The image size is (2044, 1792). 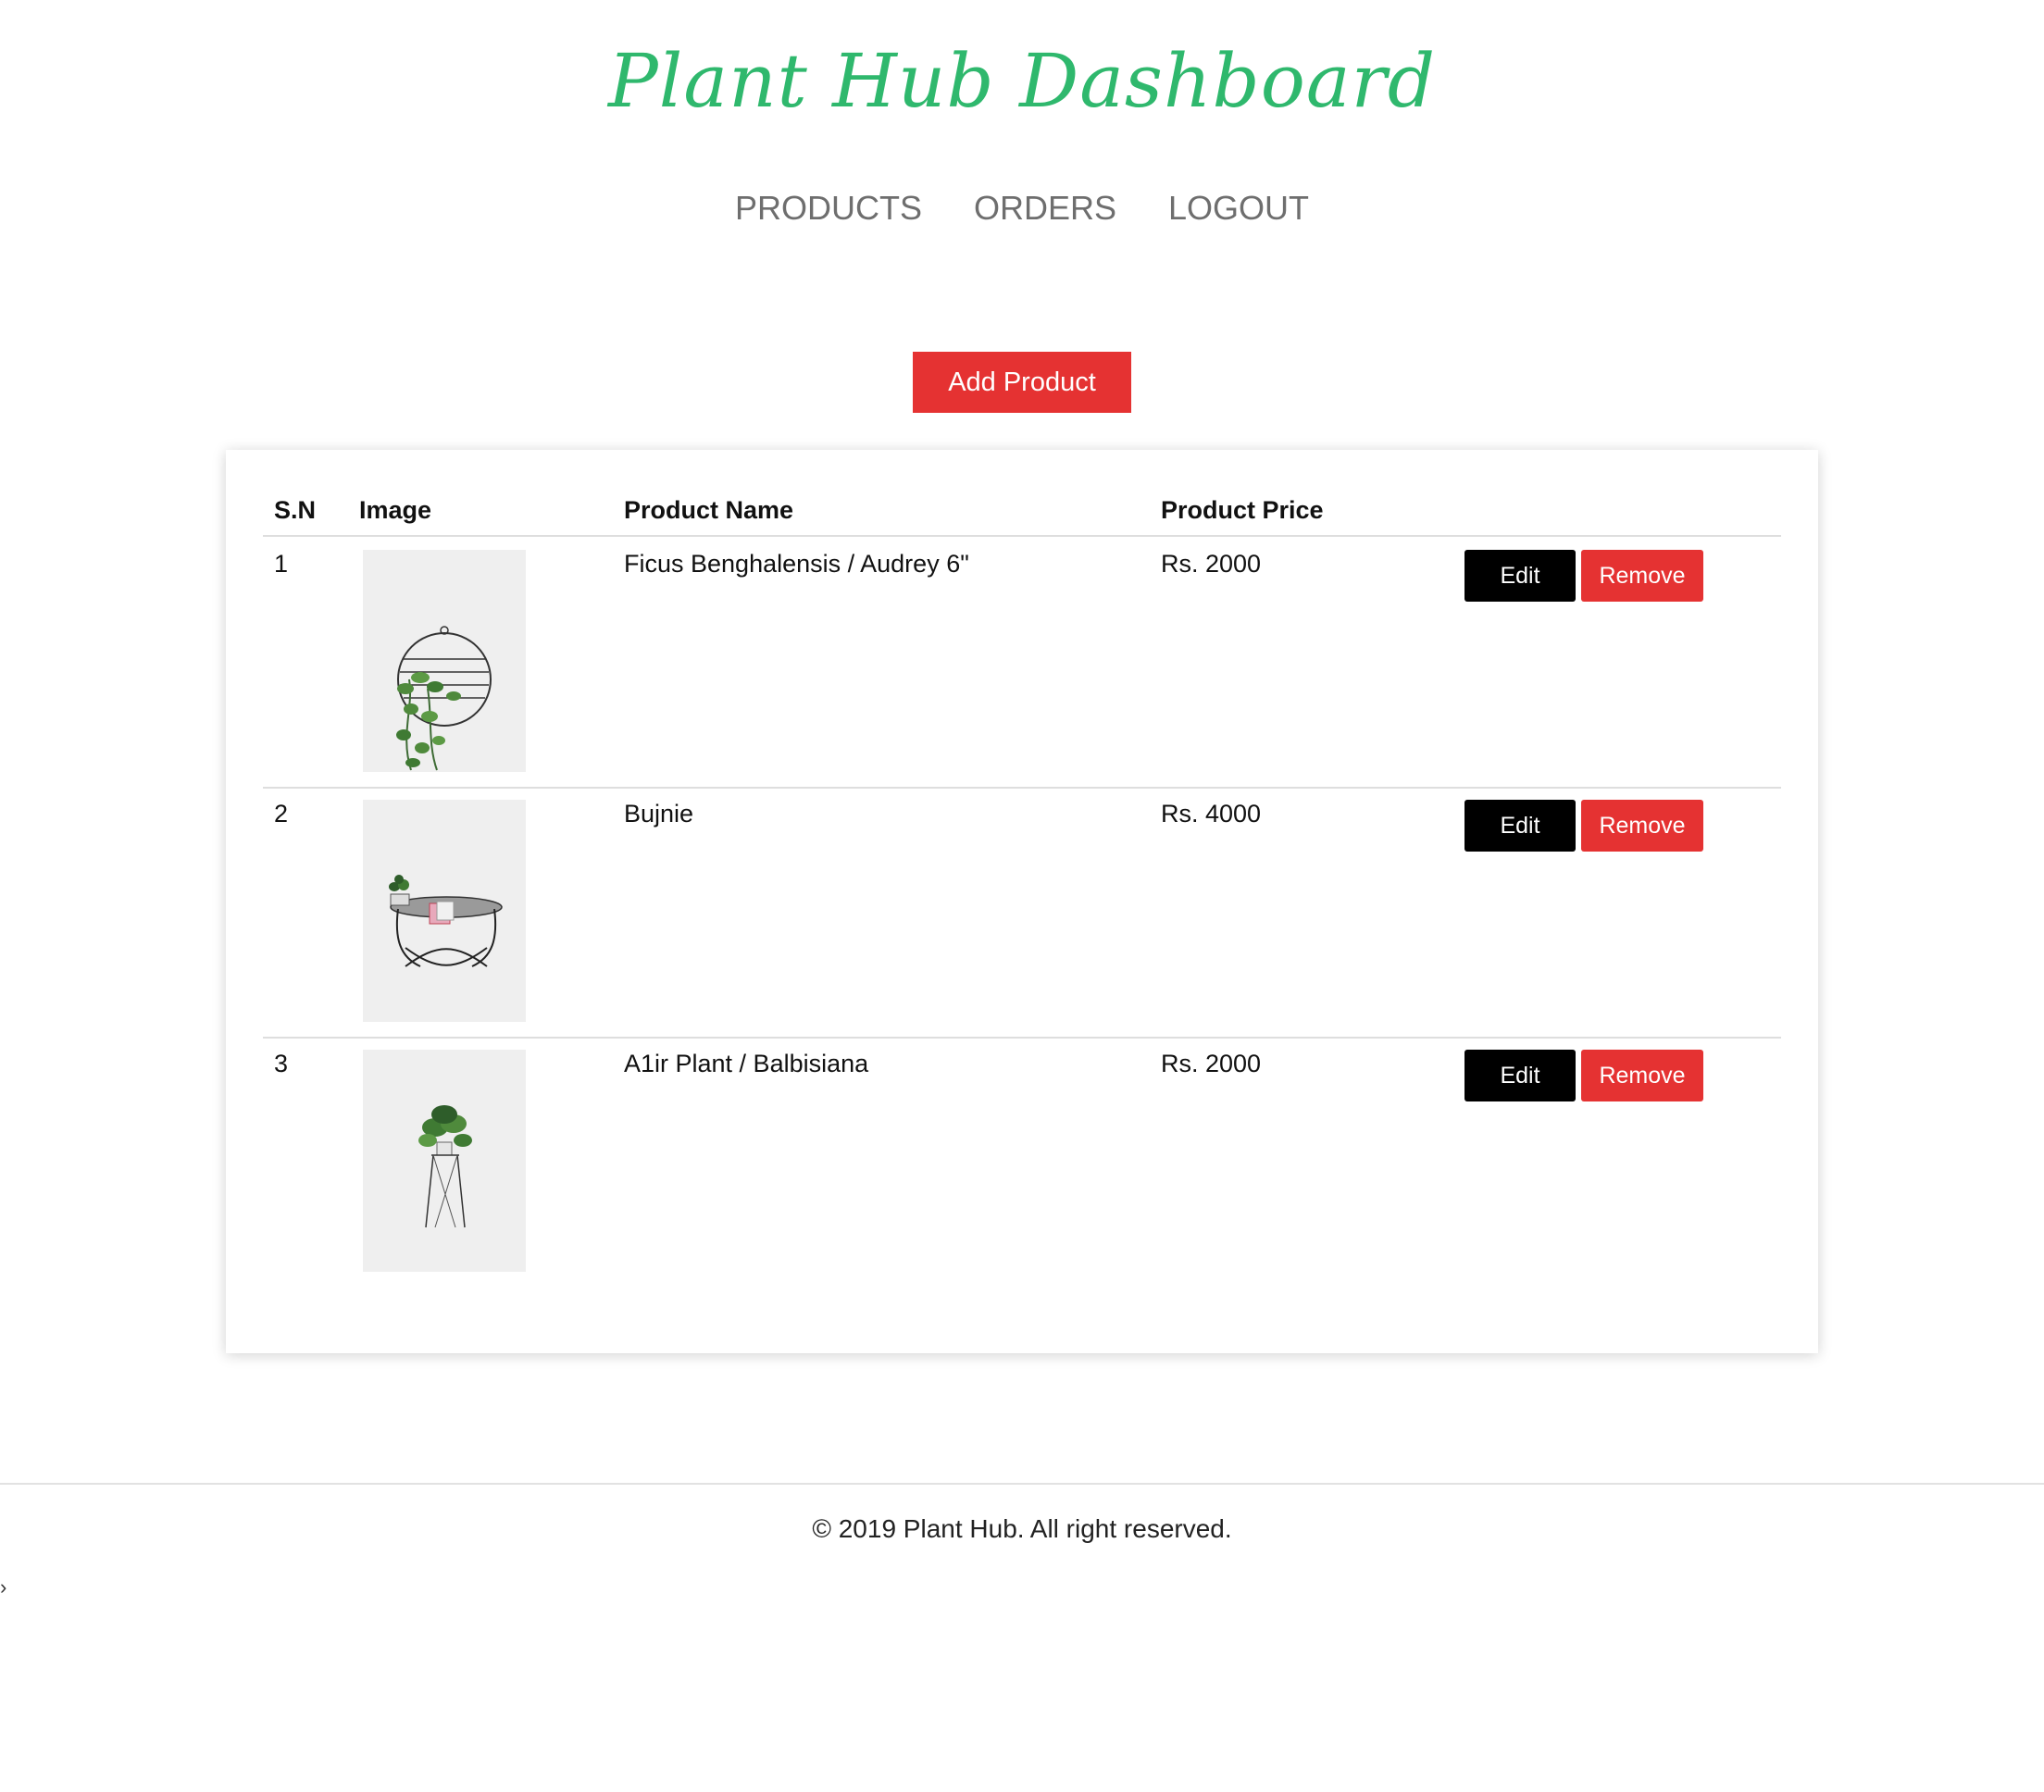 I want to click on footer-divider, so click(x=1022, y=1484).